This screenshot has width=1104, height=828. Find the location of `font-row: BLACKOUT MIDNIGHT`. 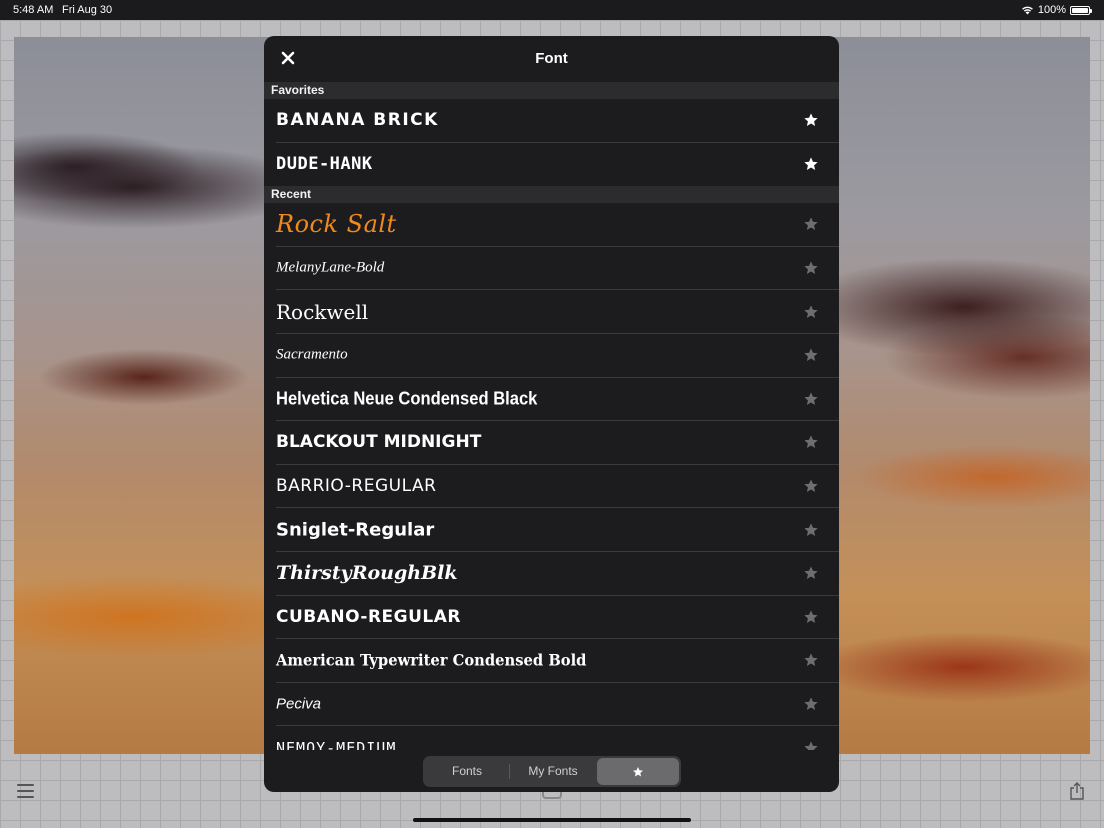

font-row: BLACKOUT MIDNIGHT is located at coordinates (557, 443).